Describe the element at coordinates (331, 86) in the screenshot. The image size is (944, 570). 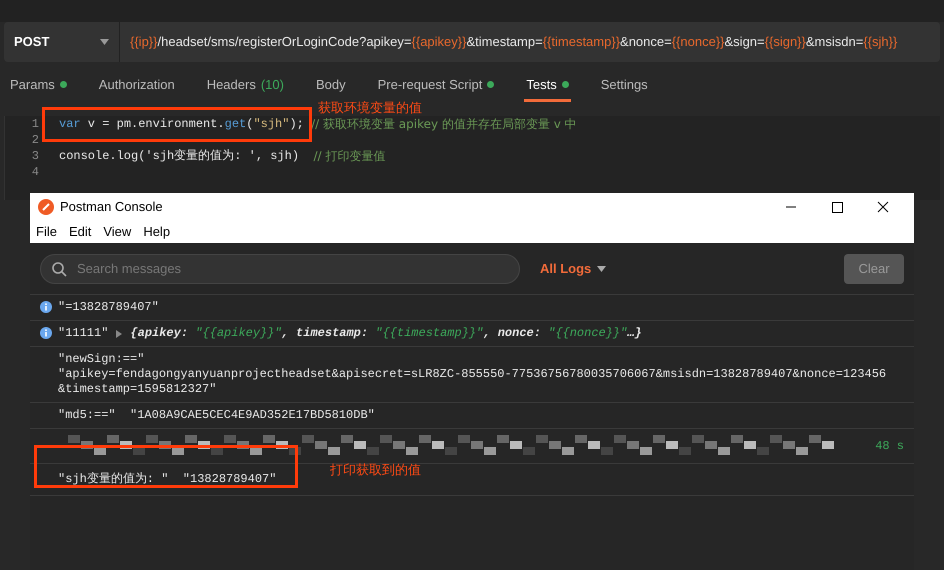
I see `request-tab: Body` at that location.